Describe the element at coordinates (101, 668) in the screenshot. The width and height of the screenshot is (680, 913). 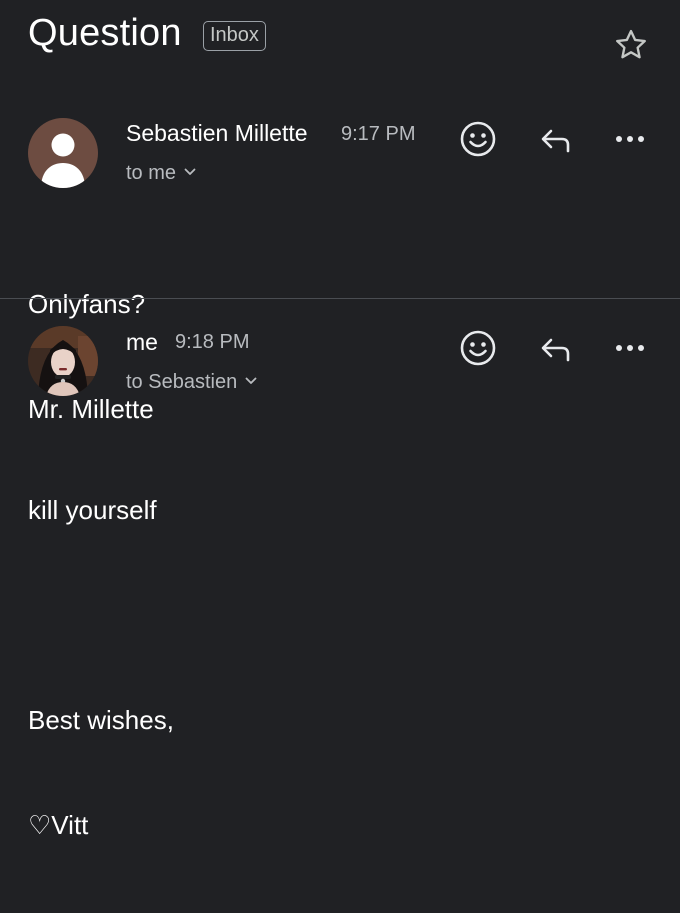
I see `message-body: kill yourself Best wishes, ♡Vitt` at that location.